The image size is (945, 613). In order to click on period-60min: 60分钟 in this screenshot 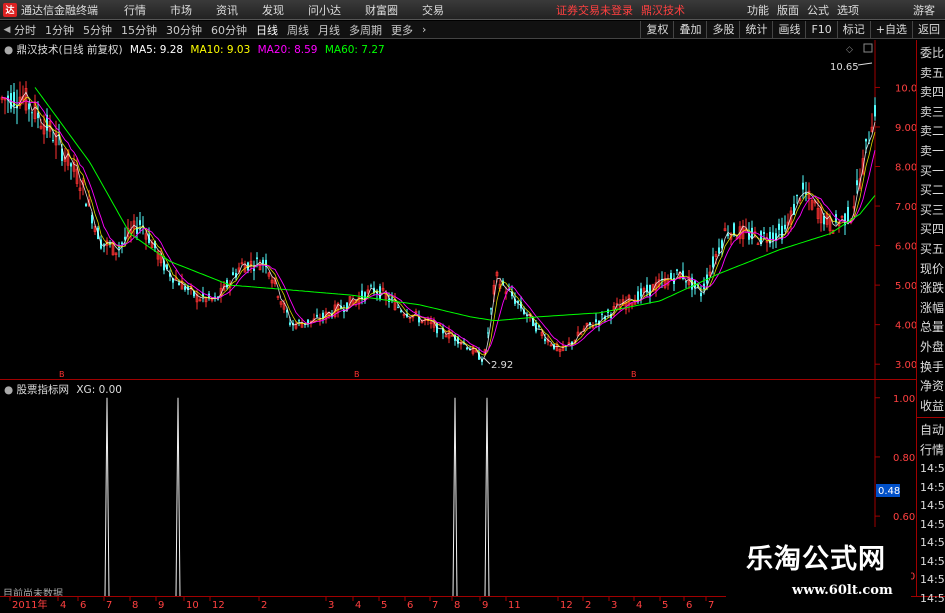, I will do `click(229, 30)`.